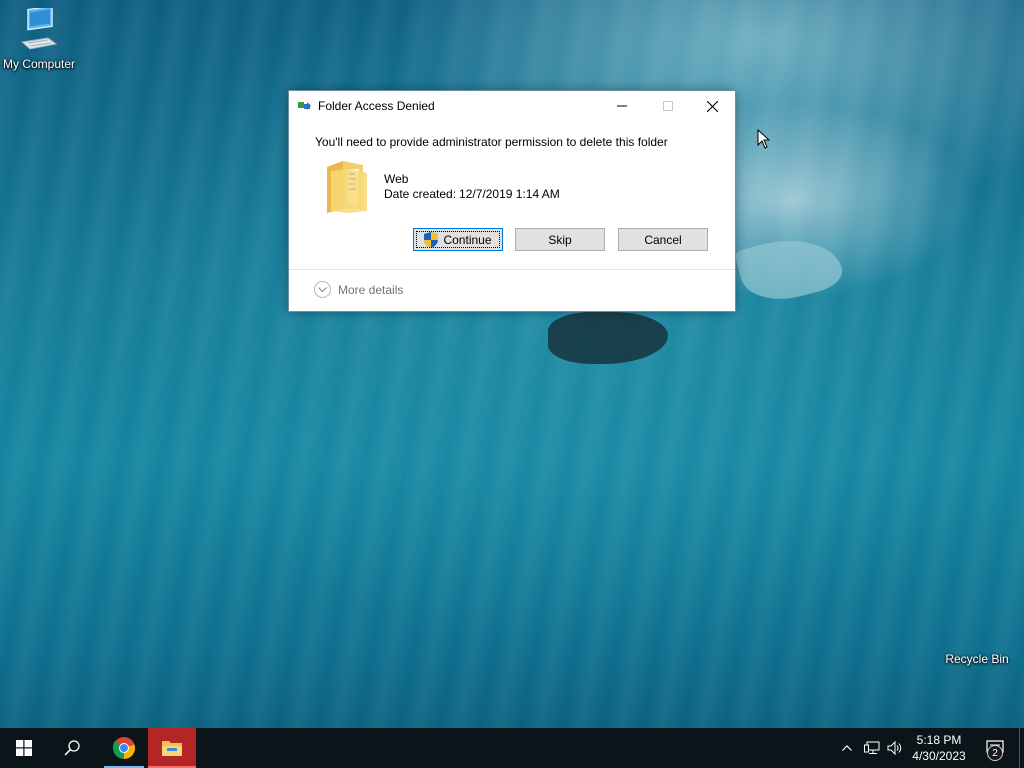 The width and height of the screenshot is (1024, 768). I want to click on taskbar-file-explorer, so click(172, 748).